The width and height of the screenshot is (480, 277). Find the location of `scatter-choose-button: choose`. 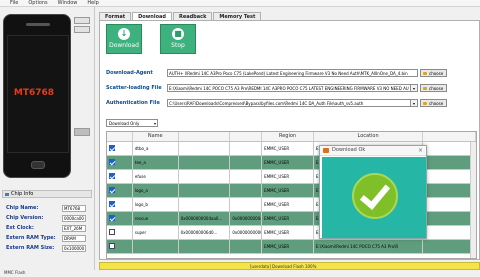

scatter-choose-button: choose is located at coordinates (433, 88).